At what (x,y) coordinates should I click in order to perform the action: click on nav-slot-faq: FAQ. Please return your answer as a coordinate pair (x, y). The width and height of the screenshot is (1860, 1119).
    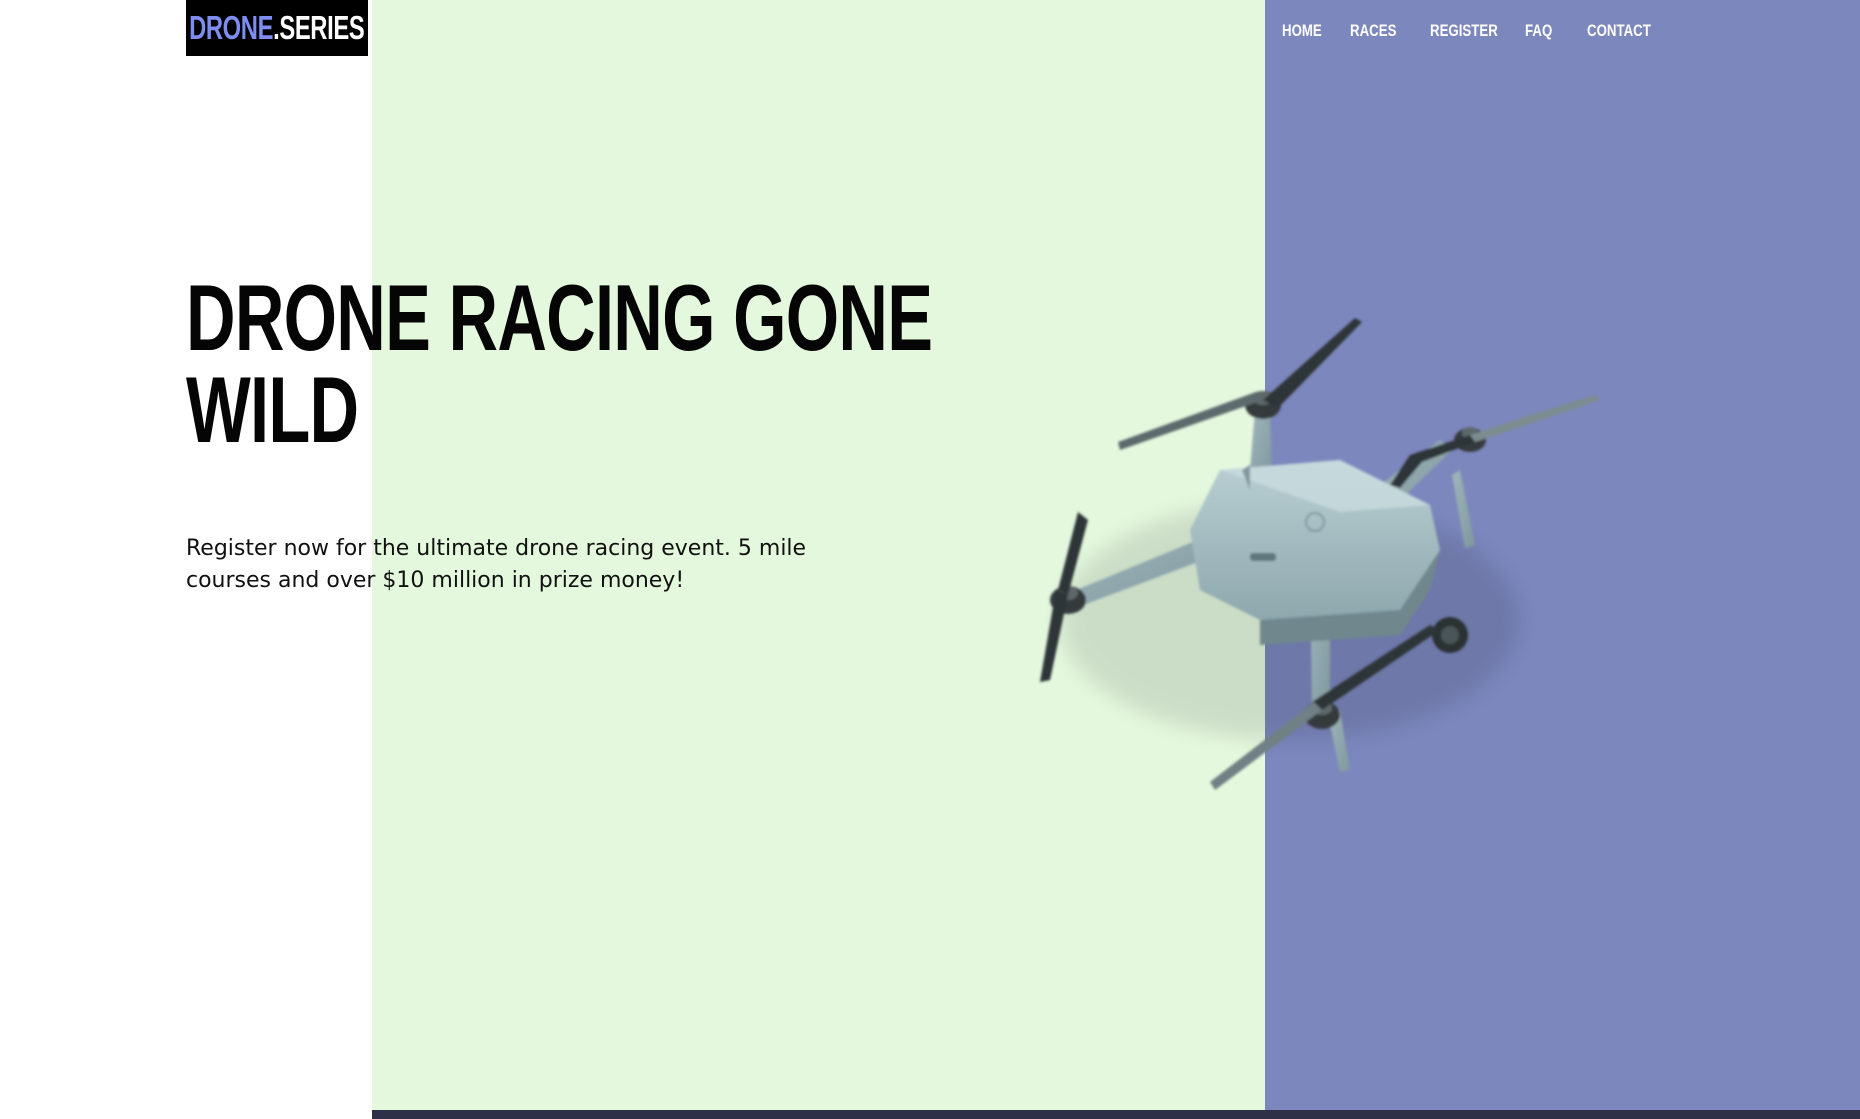
    Looking at the image, I should click on (1556, 31).